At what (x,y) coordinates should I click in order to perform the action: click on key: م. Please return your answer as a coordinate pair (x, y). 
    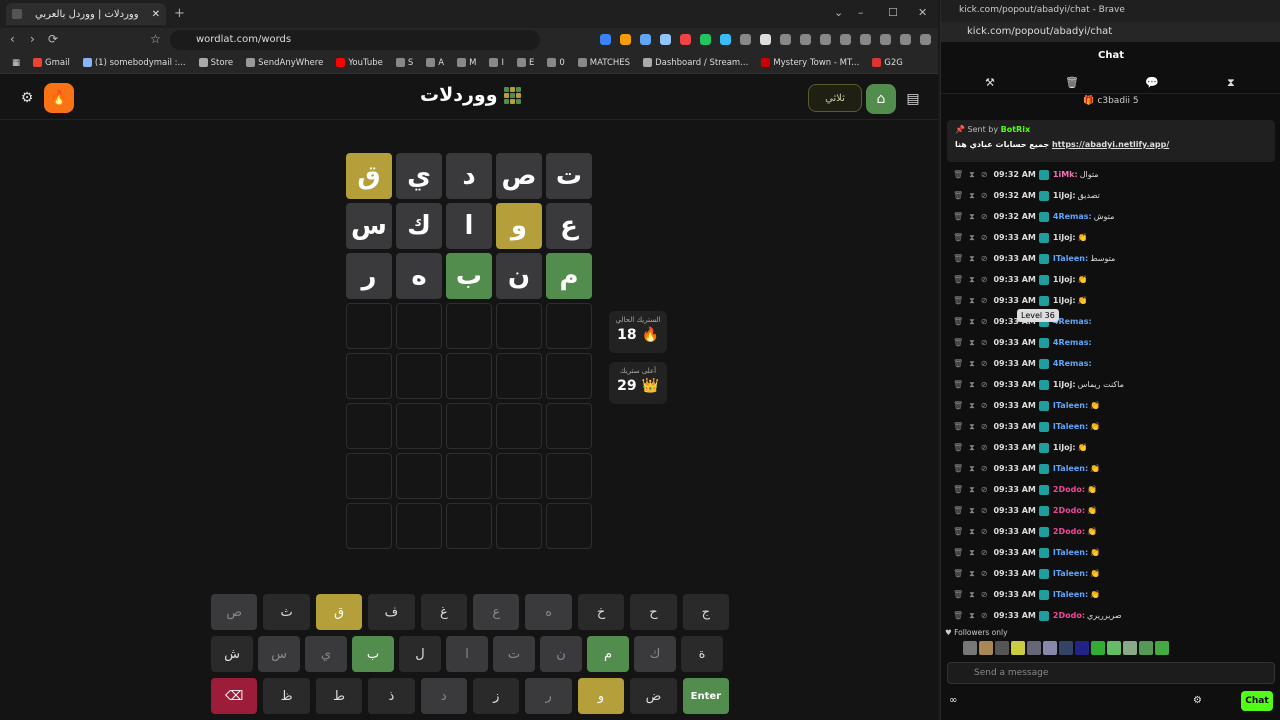
    Looking at the image, I should click on (608, 654).